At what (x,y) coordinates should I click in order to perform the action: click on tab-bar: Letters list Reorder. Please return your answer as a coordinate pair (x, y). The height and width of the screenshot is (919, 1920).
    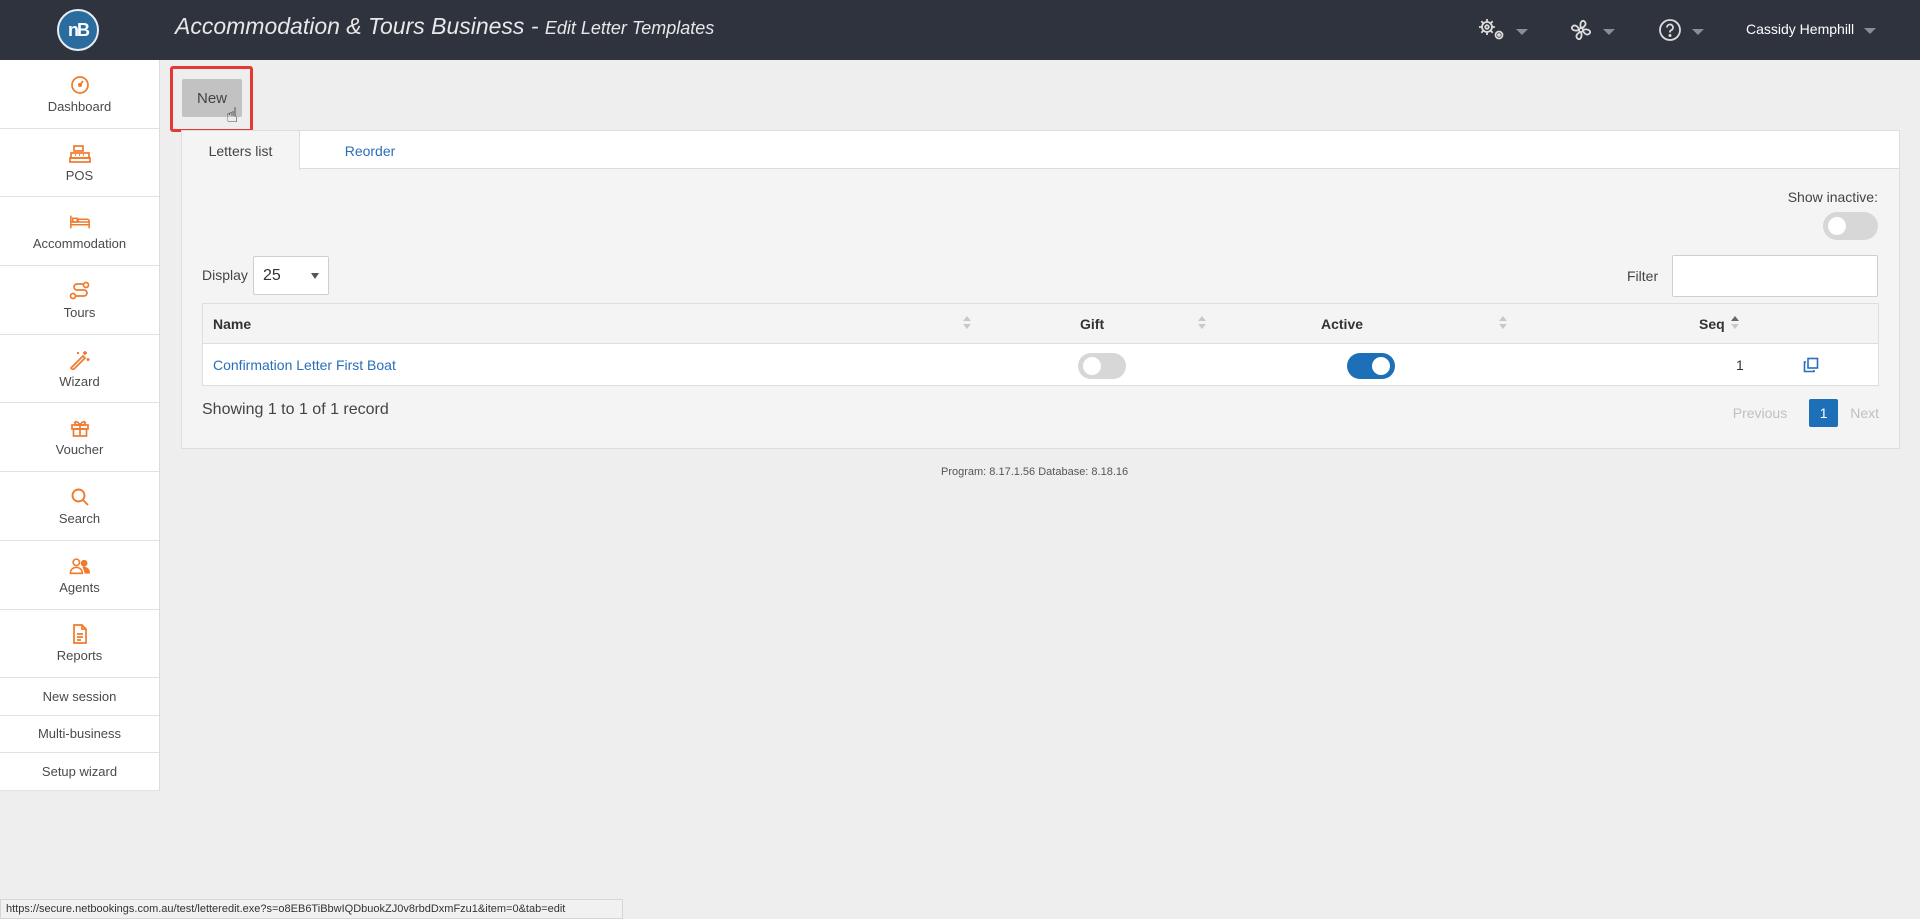
    Looking at the image, I should click on (1040, 150).